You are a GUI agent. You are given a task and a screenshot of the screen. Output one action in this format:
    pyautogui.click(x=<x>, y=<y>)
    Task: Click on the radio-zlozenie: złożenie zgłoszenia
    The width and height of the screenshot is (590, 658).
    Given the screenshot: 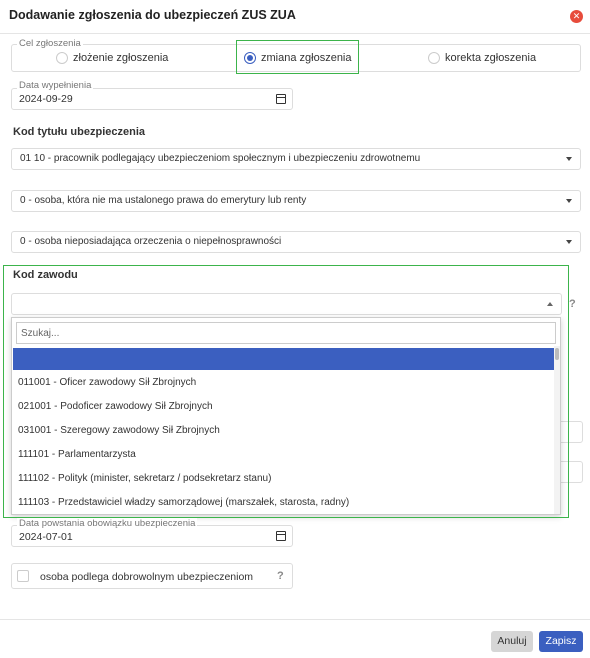 What is the action you would take?
    pyautogui.click(x=112, y=58)
    